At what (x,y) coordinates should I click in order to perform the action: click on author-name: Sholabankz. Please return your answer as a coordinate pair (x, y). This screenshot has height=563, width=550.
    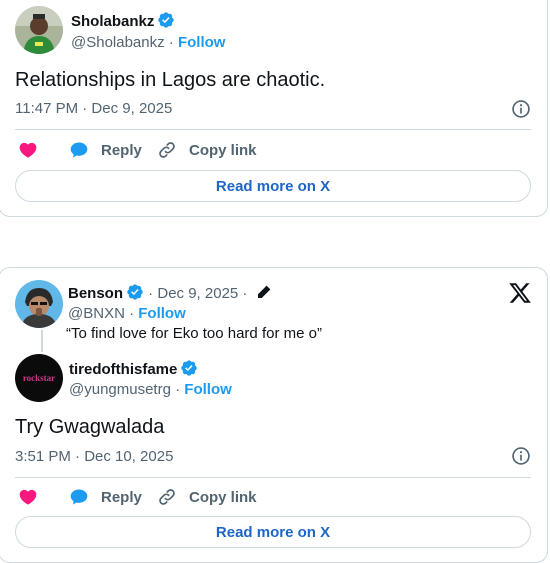
    Looking at the image, I should click on (123, 20).